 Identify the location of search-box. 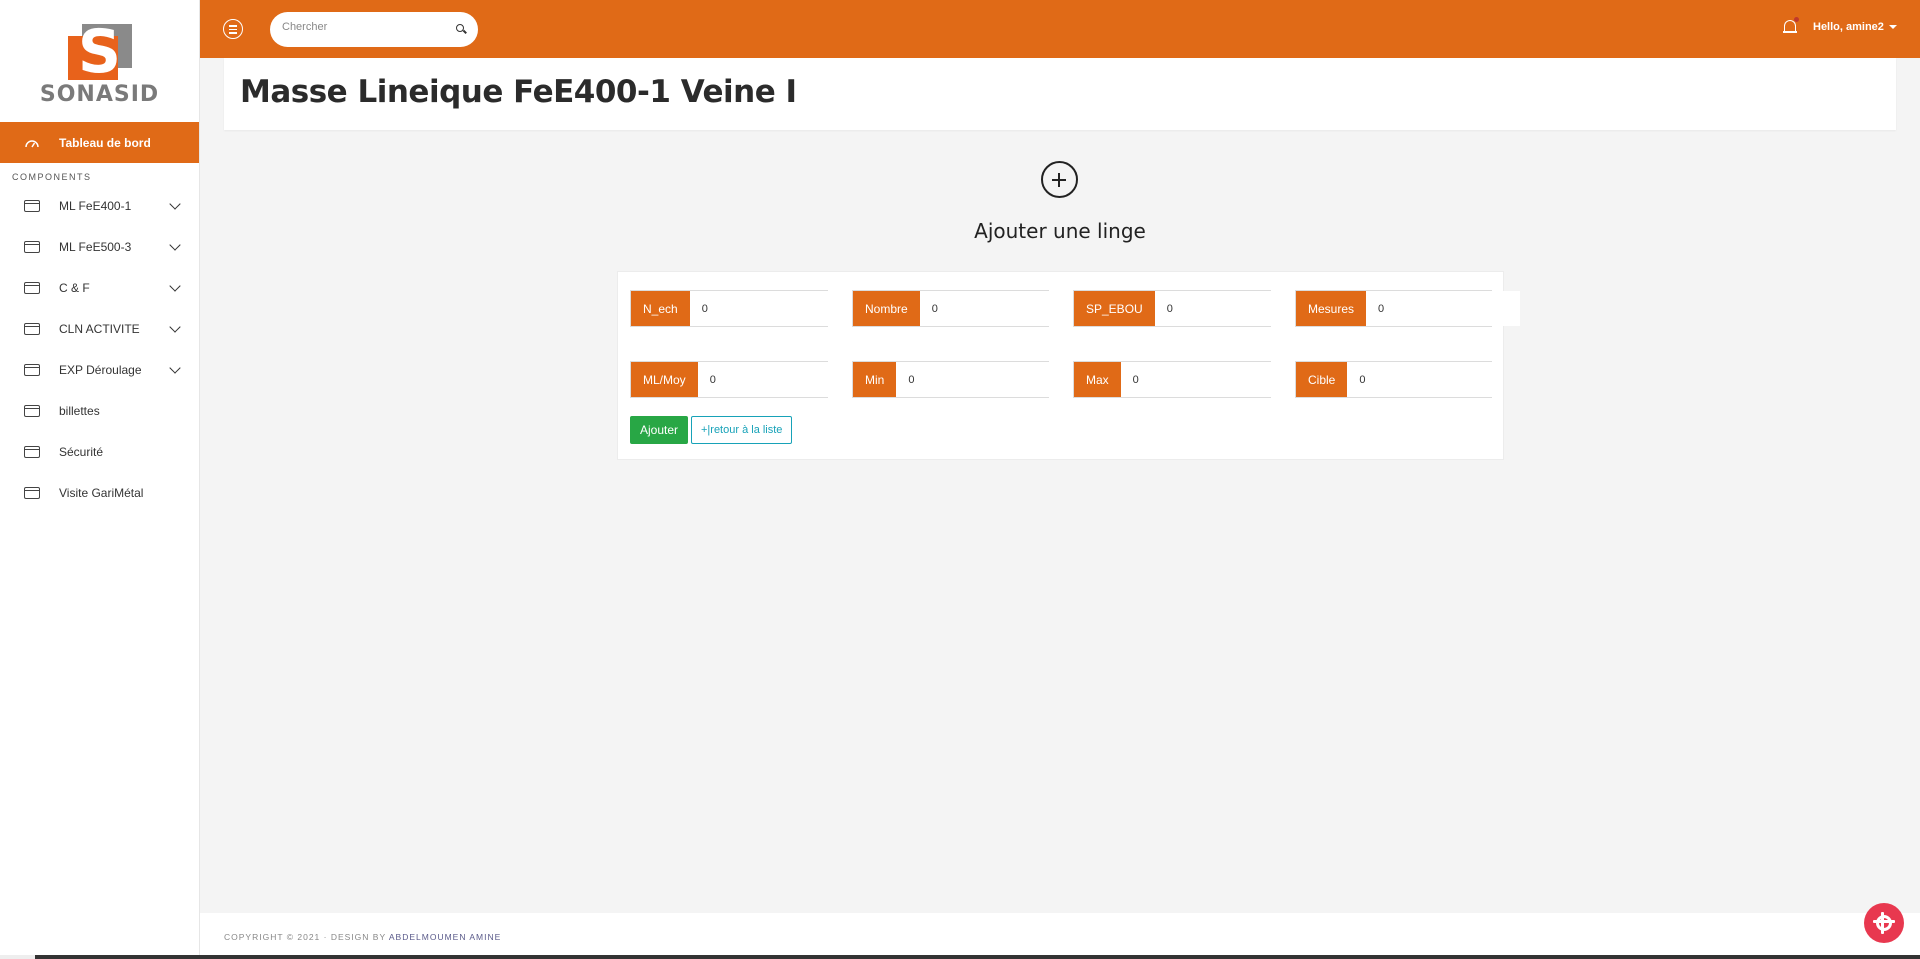
(374, 29).